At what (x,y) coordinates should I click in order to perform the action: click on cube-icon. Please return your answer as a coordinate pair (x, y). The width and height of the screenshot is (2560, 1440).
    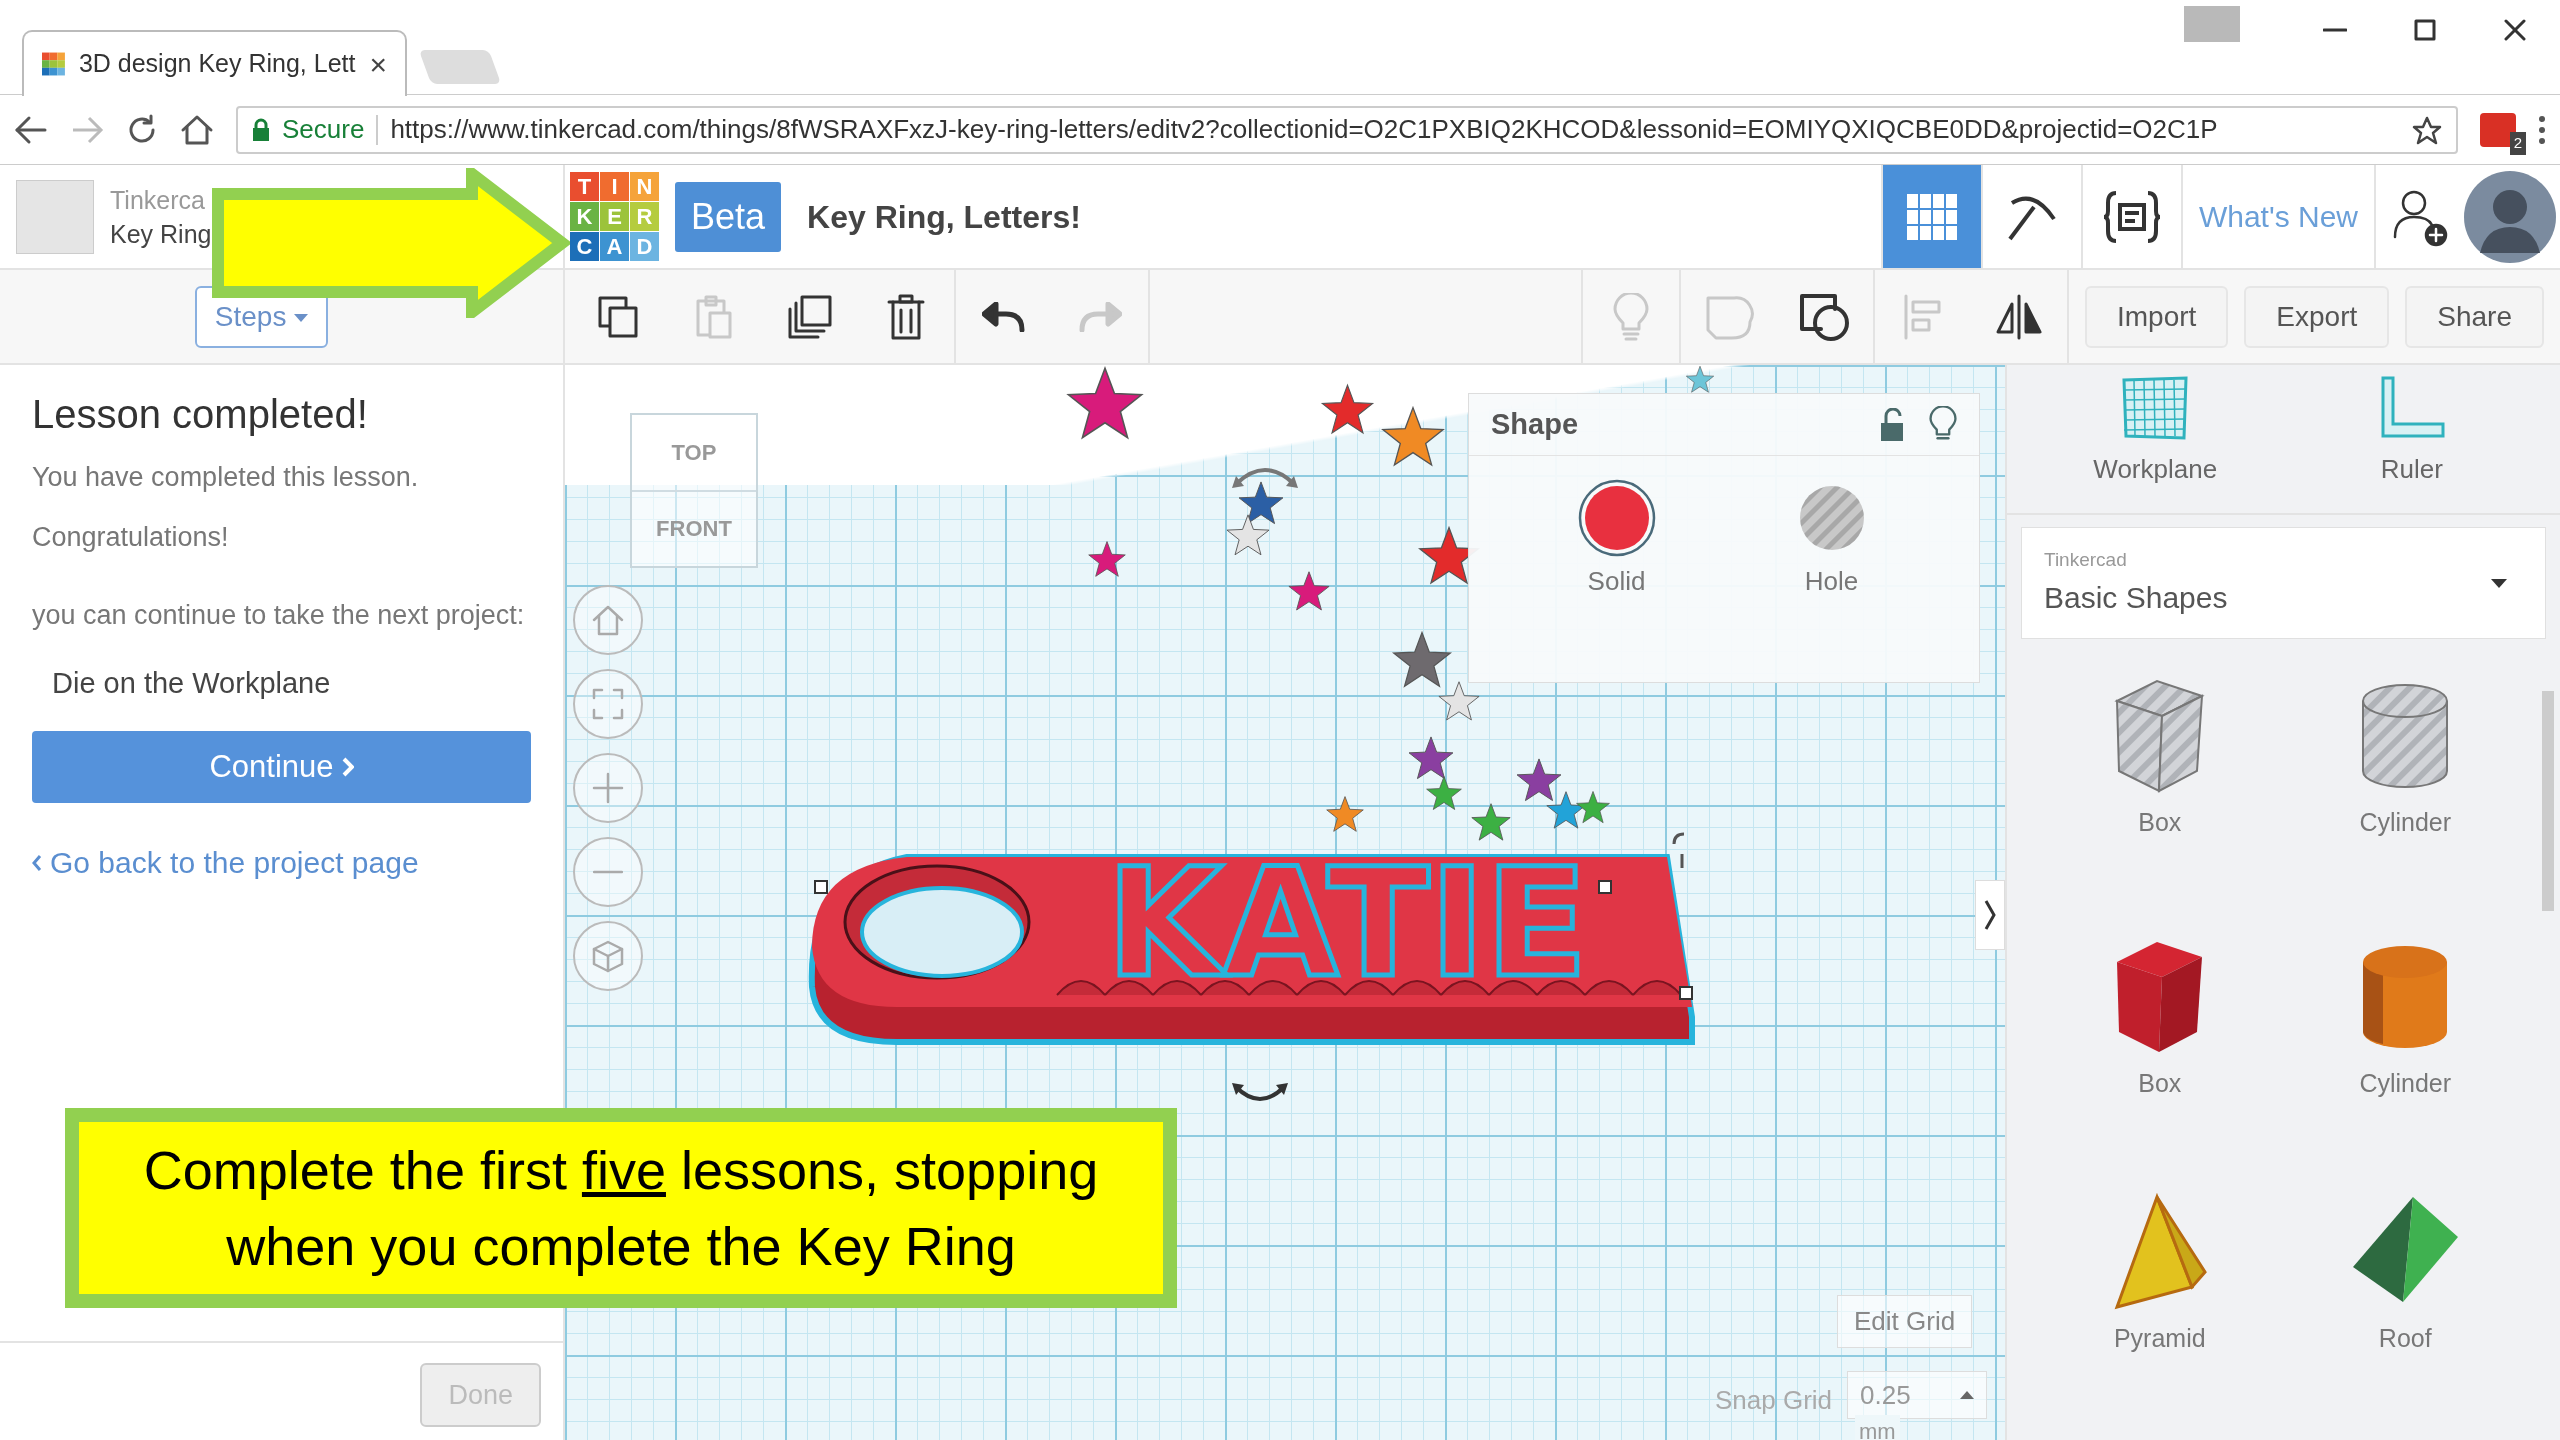
    Looking at the image, I should click on (608, 956).